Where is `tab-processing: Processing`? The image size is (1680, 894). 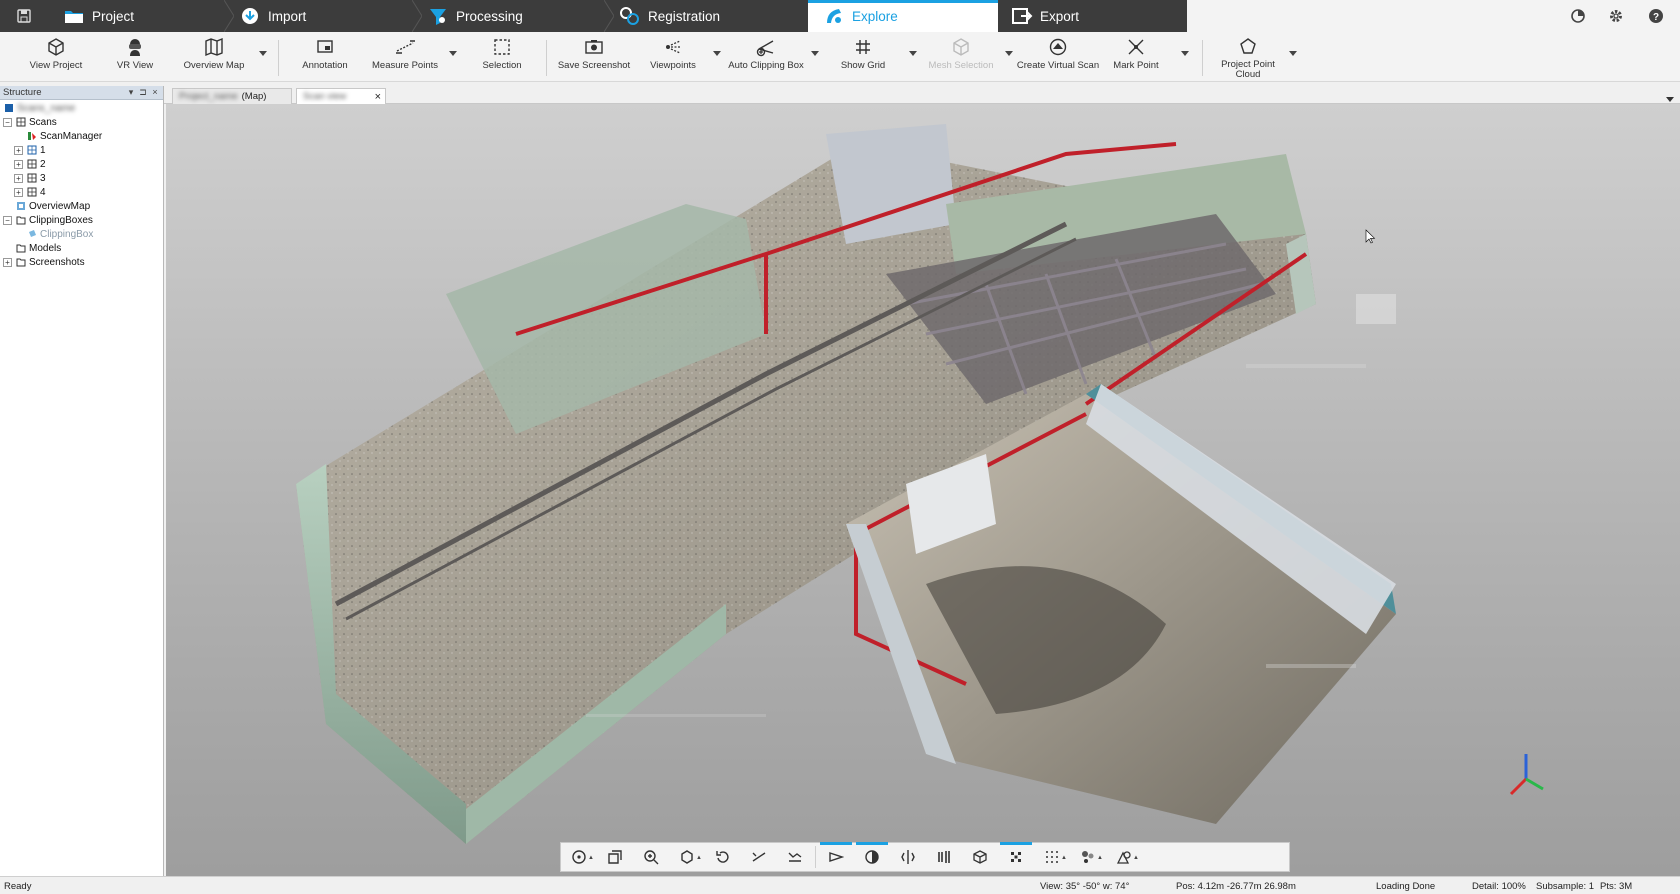
tab-processing: Processing is located at coordinates (511, 16).